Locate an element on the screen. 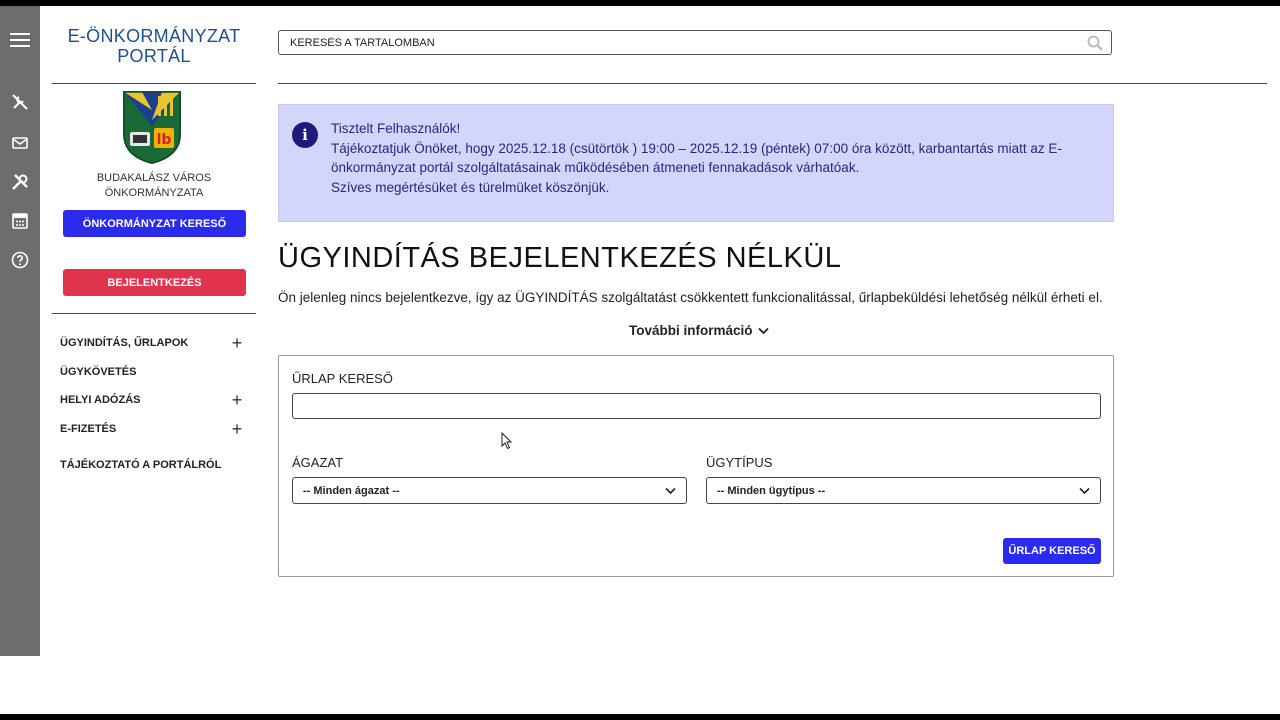  municipality-name: BUDAKALÁSZ VÁROS ÖNKORMÁNYZATA is located at coordinates (154, 186).